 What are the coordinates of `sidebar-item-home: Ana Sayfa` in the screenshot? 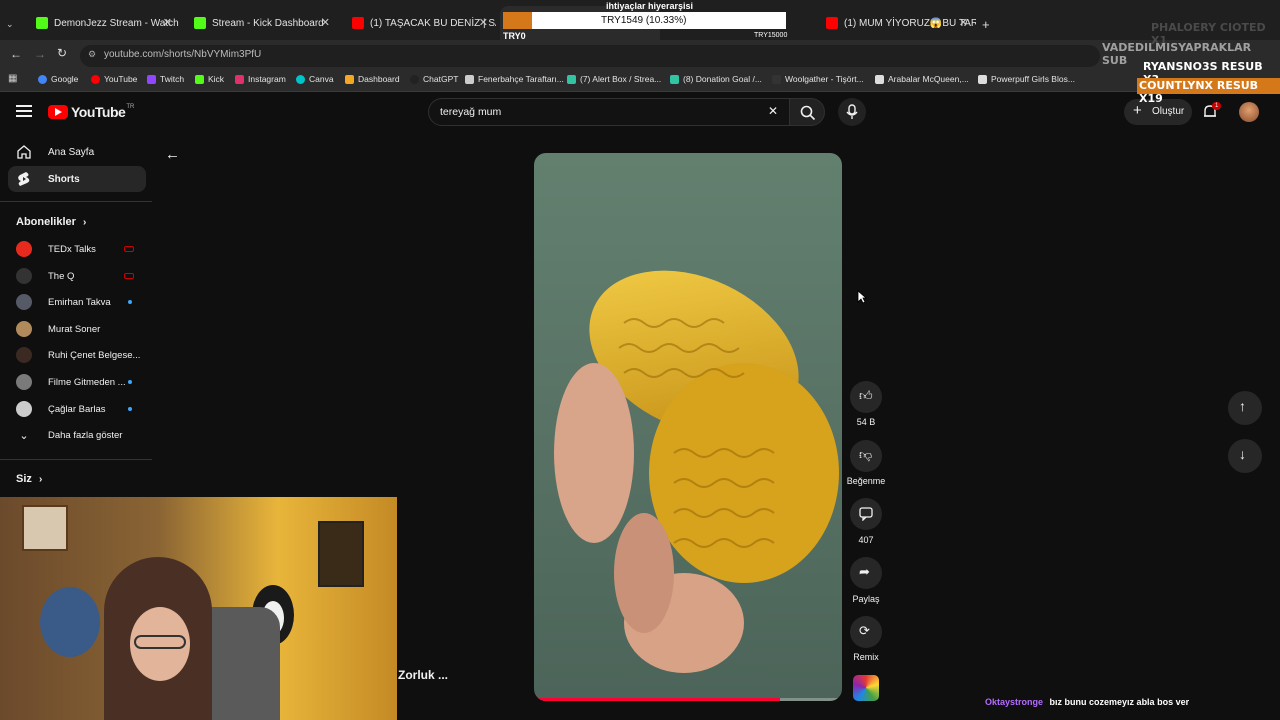 It's located at (77, 152).